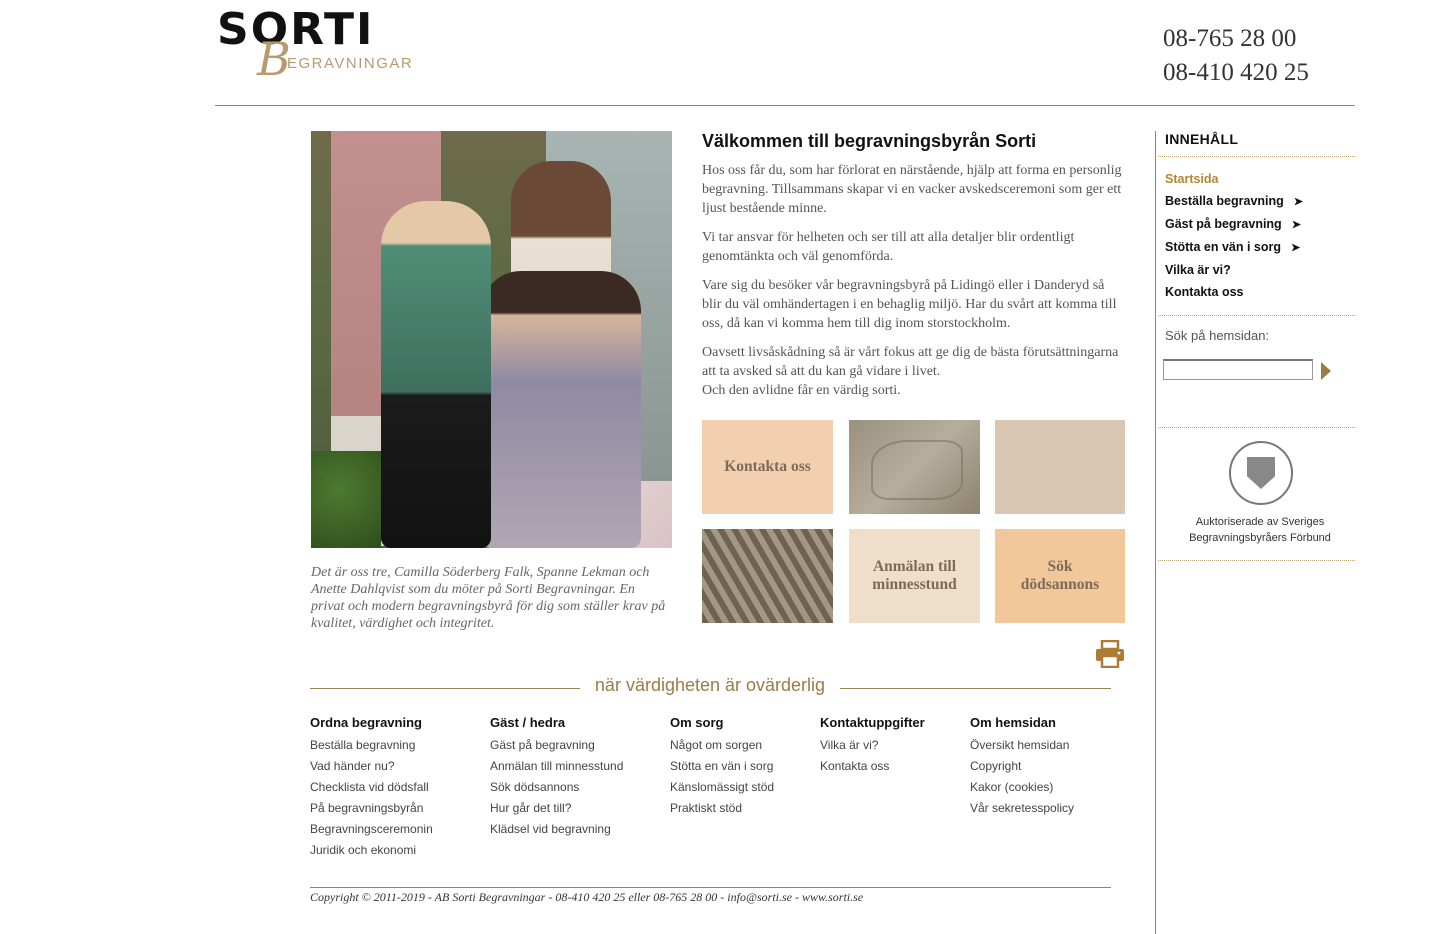  Describe the element at coordinates (801, 390) in the screenshot. I see `intro-paragraph: Och den avlidne får en värdig sorti.` at that location.